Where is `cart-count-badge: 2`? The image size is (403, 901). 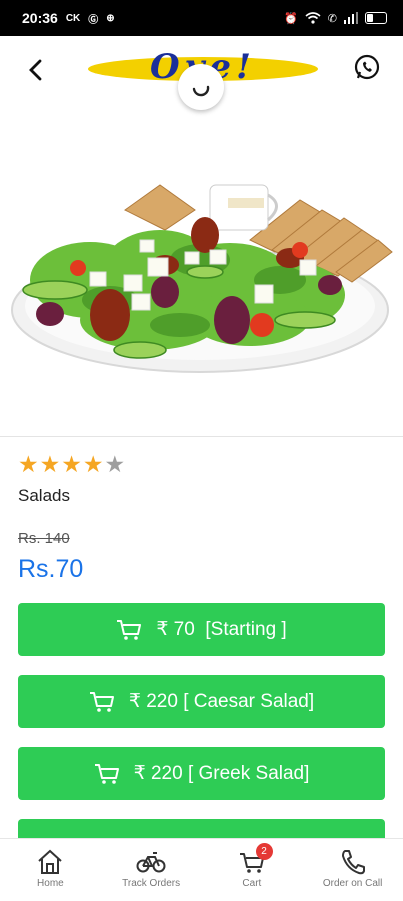 cart-count-badge: 2 is located at coordinates (264, 851).